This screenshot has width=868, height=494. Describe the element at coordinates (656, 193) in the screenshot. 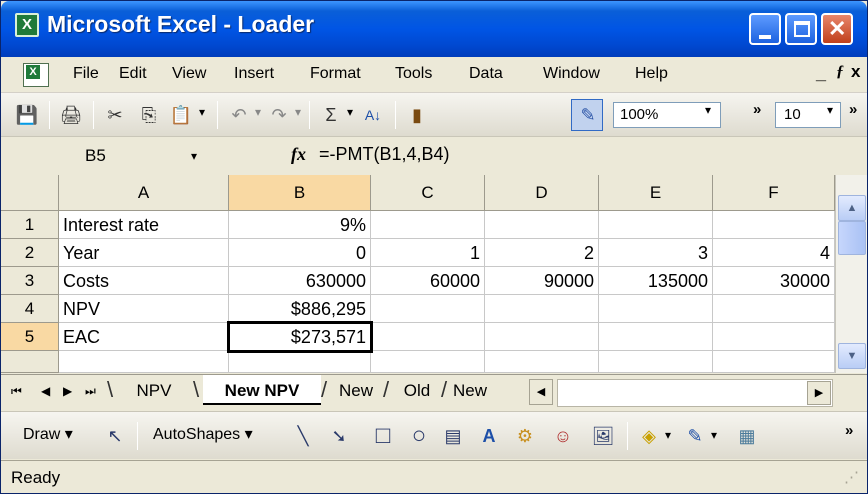

I see `column-header-e: E` at that location.